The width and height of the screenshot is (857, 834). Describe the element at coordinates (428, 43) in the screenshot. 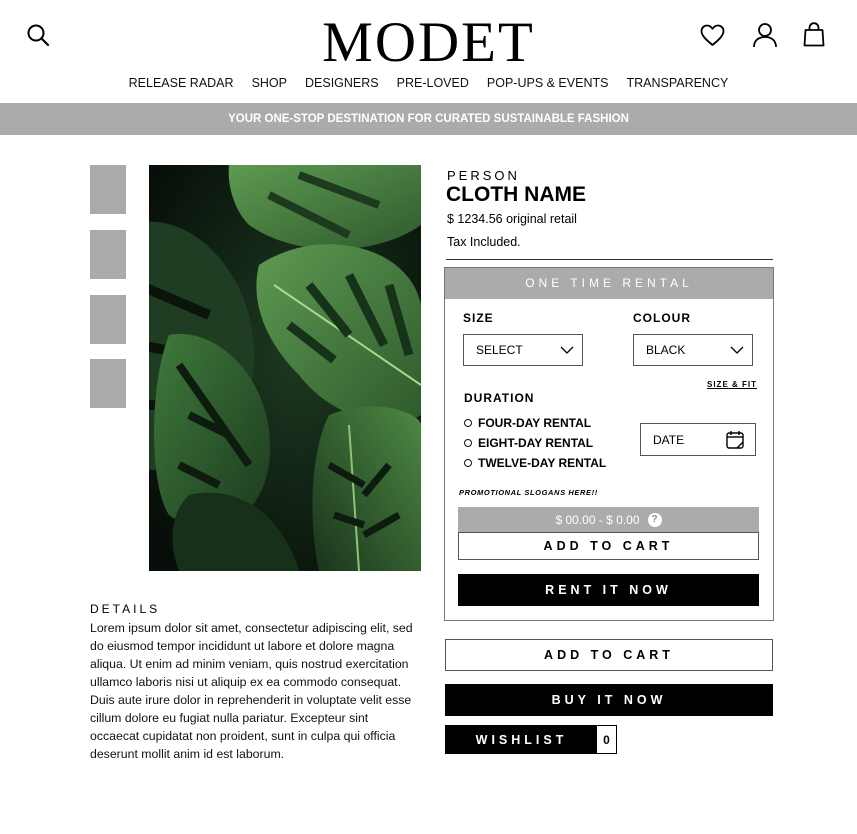

I see `site-logo: MODET` at that location.